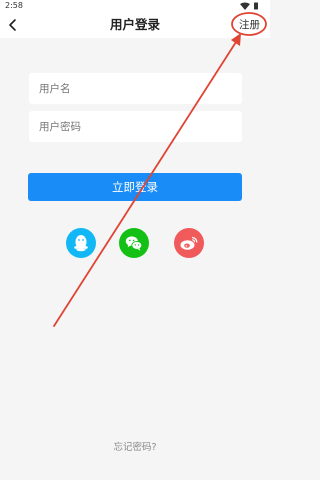 This screenshot has width=320, height=480. Describe the element at coordinates (14, 5) in the screenshot. I see `status-time: 2:58` at that location.